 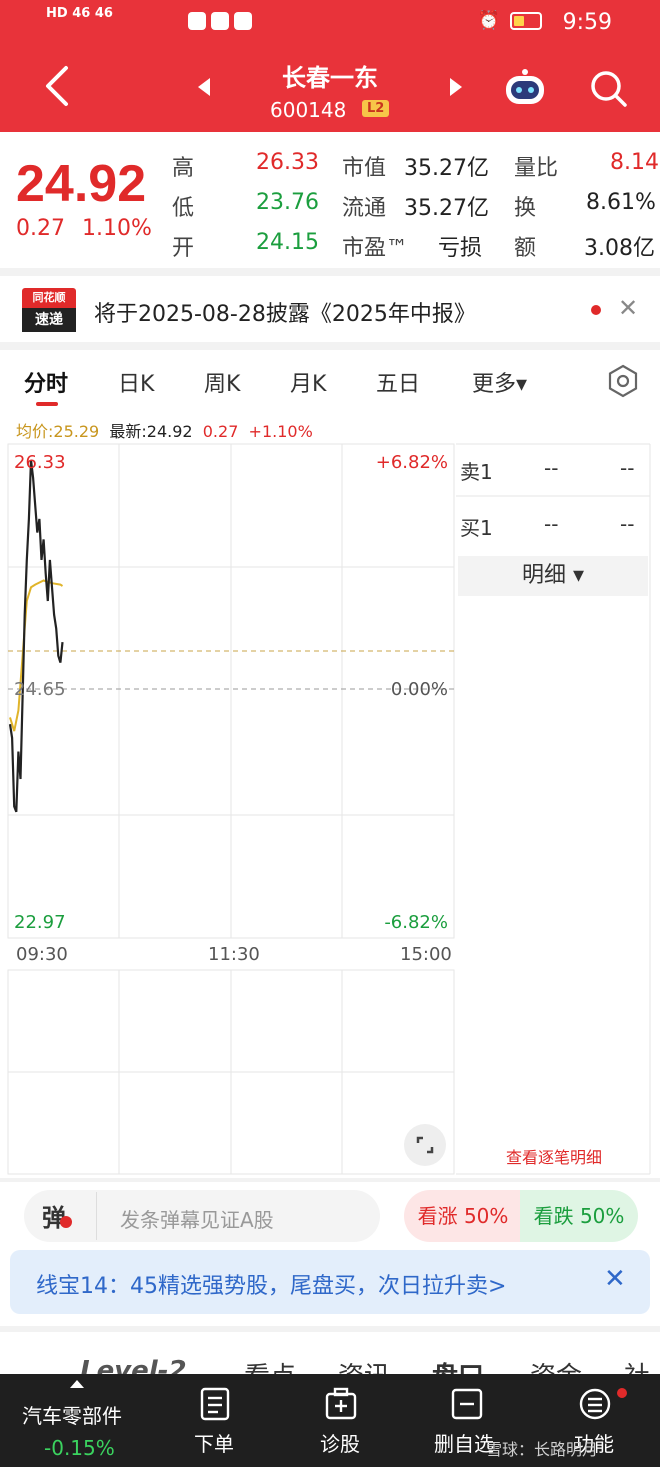 What do you see at coordinates (197, 1218) in the screenshot?
I see `danmaku-placeholder: 发条弹幕见证A股` at bounding box center [197, 1218].